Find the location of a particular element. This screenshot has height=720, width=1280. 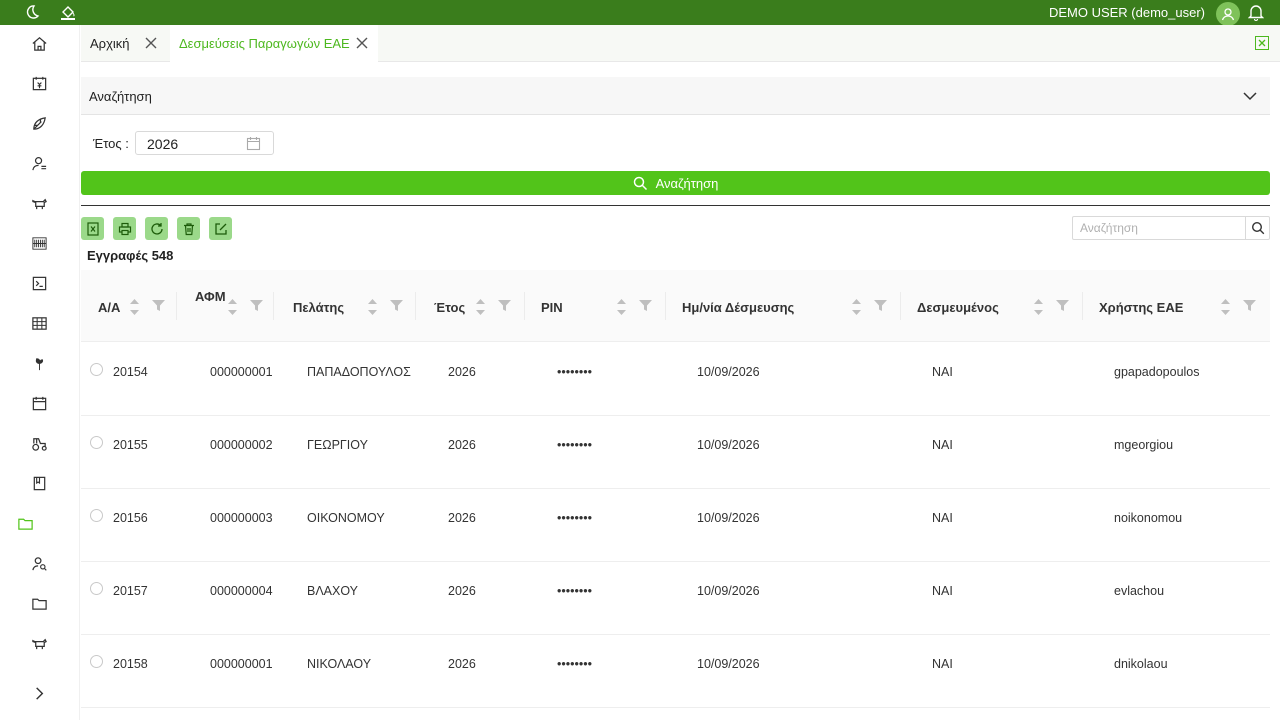

cell-aa: 20155 is located at coordinates (130, 445).